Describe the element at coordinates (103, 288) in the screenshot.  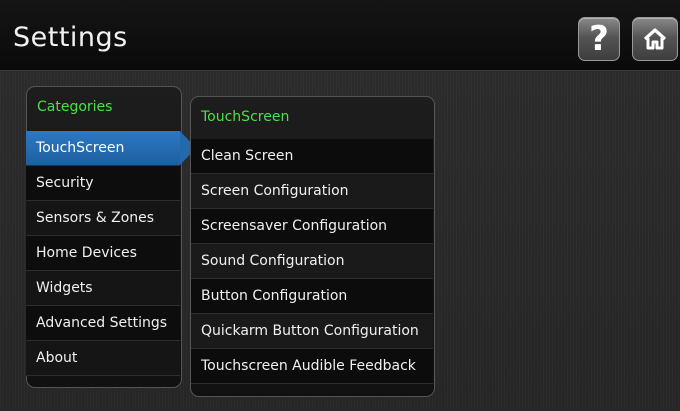
I see `category-widgets: Widgets` at that location.